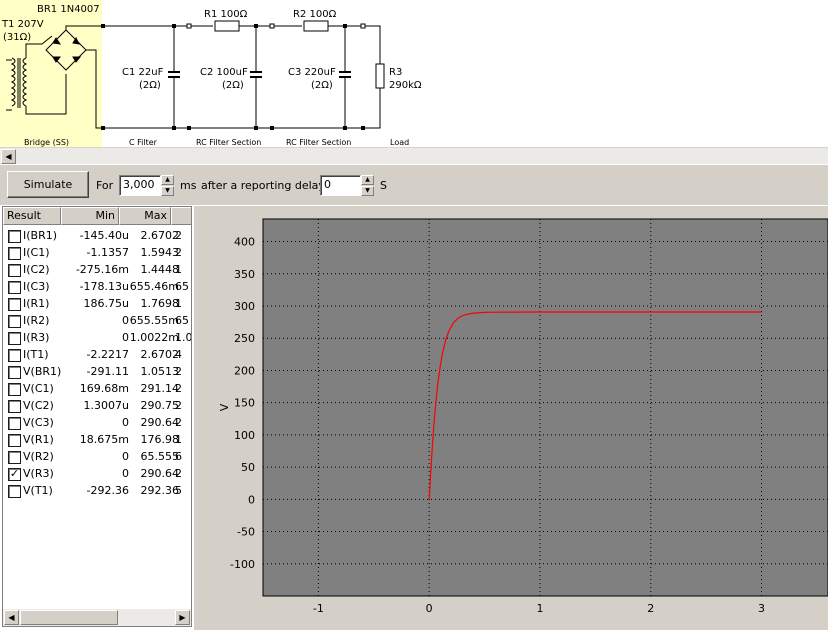 This screenshot has width=828, height=633. I want to click on scroll-thumb, so click(69, 617).